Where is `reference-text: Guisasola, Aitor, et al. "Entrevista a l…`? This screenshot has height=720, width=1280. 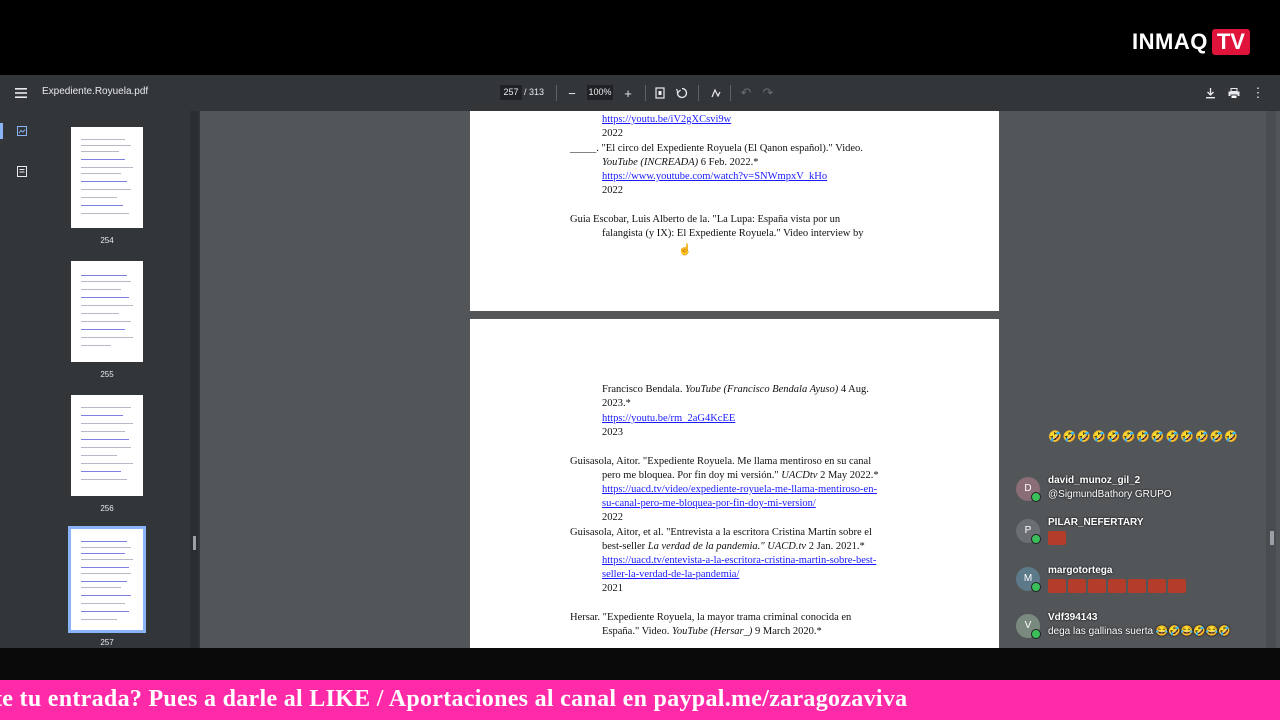
reference-text: Guisasola, Aitor, et al. "Entrevista a l… is located at coordinates (721, 532).